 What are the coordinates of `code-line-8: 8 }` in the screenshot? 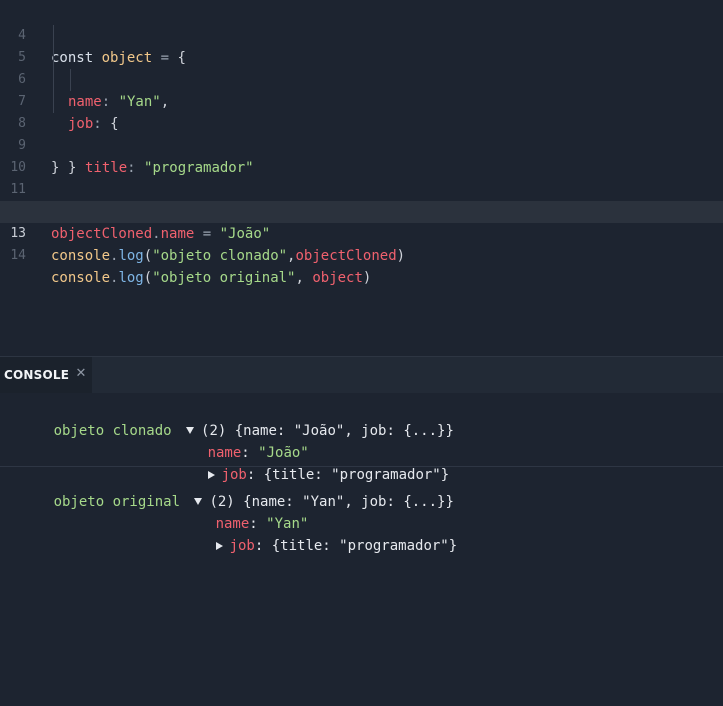 It's located at (361, 133).